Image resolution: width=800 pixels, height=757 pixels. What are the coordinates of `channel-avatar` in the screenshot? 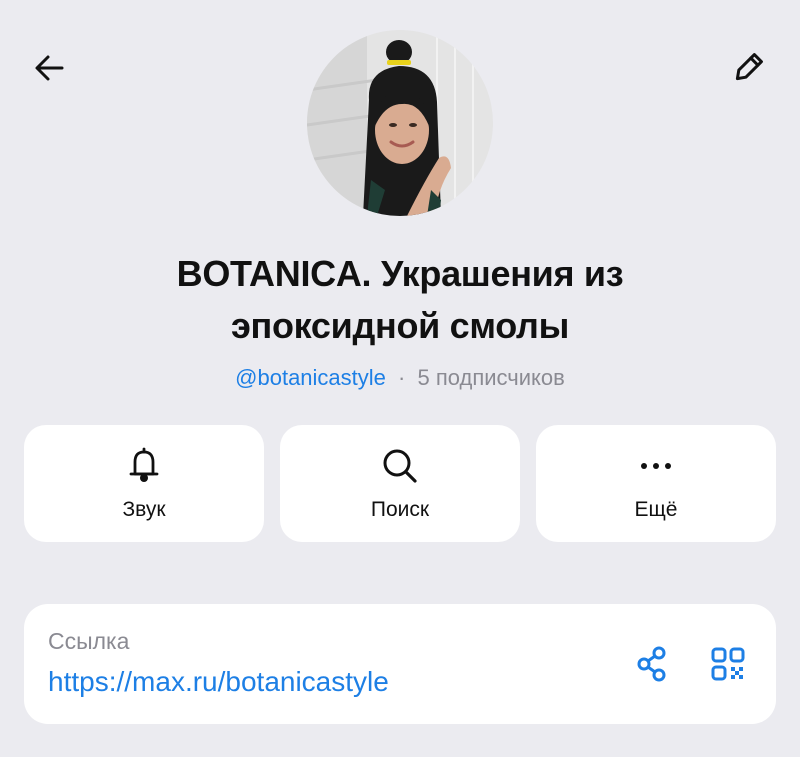 It's located at (400, 123).